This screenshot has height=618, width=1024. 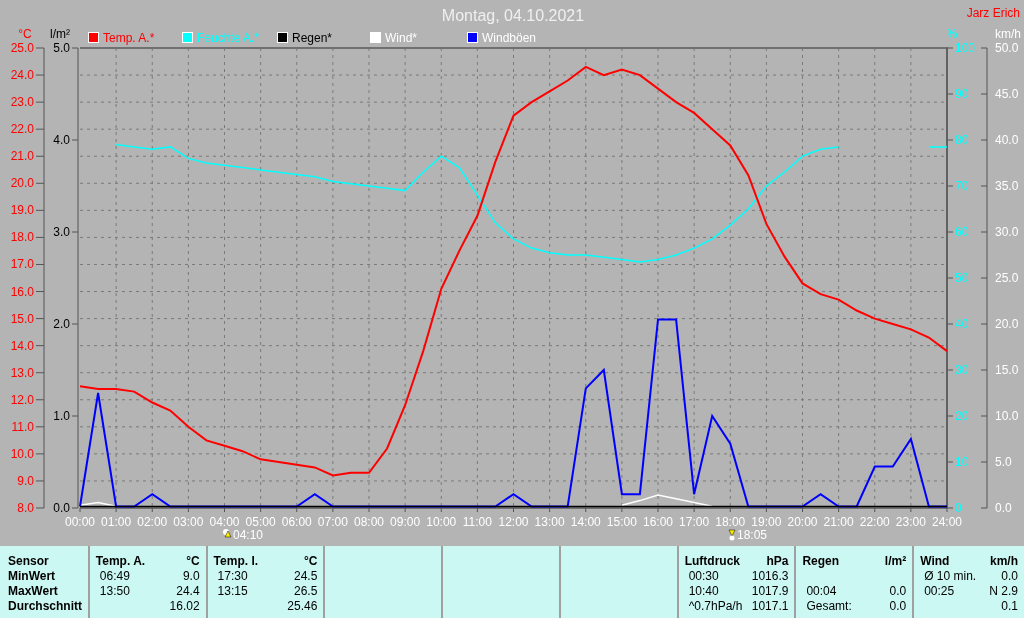 What do you see at coordinates (227, 533) in the screenshot?
I see `sunrise-icon` at bounding box center [227, 533].